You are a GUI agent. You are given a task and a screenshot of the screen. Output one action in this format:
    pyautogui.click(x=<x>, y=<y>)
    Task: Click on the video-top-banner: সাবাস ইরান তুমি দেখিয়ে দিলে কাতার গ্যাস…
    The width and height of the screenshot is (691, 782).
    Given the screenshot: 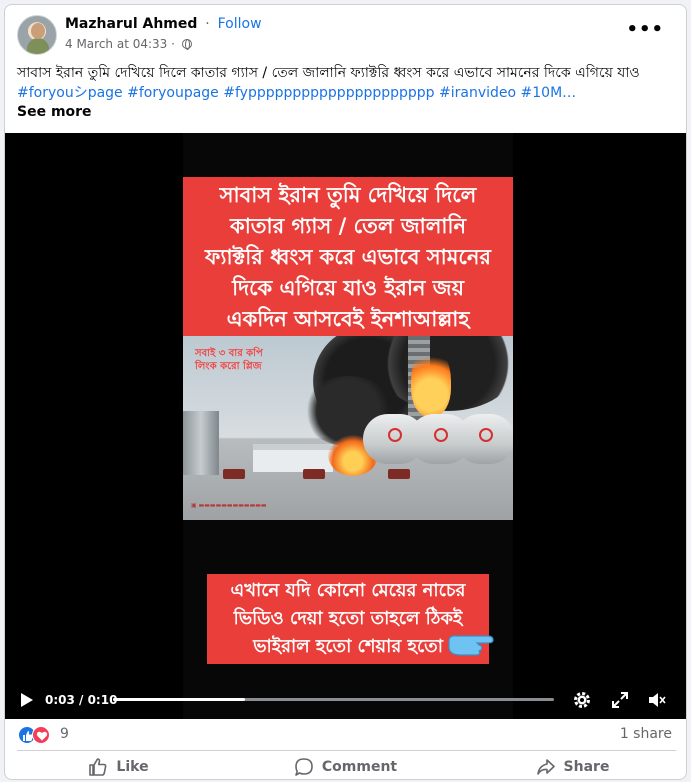 What is the action you would take?
    pyautogui.click(x=348, y=257)
    